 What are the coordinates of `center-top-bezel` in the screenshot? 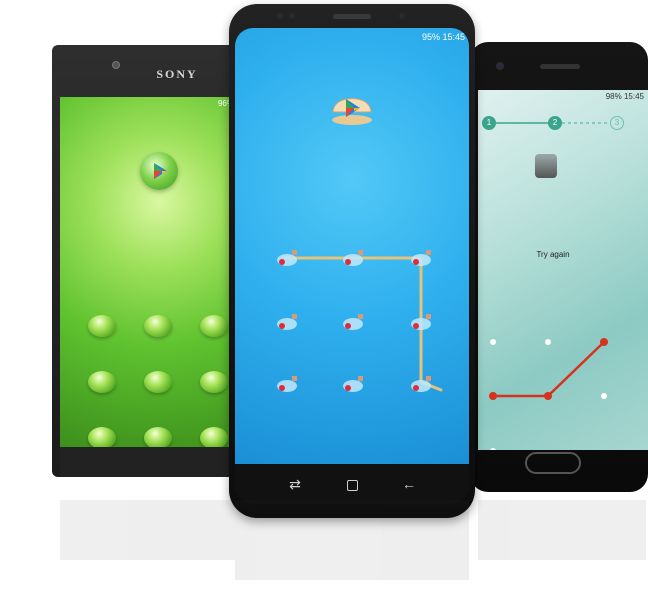 It's located at (352, 17).